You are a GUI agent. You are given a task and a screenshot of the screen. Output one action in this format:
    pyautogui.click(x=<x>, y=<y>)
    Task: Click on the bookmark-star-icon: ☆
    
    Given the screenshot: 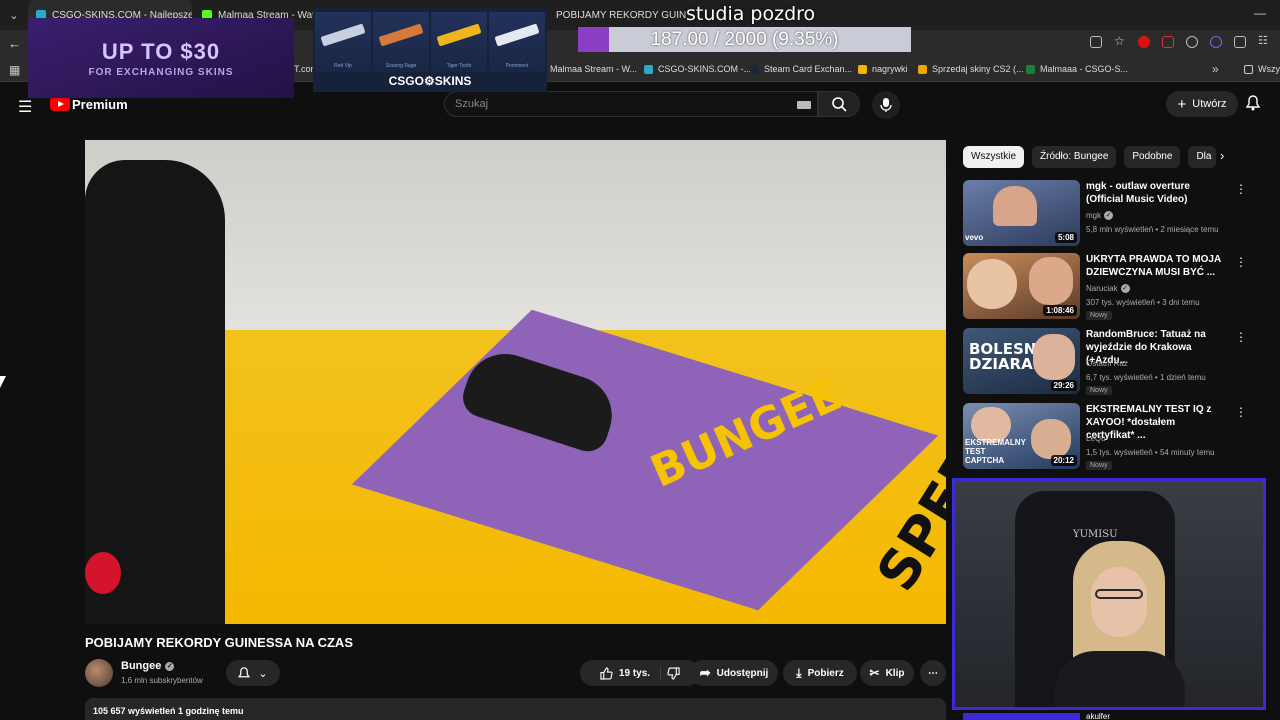 What is the action you would take?
    pyautogui.click(x=1120, y=41)
    